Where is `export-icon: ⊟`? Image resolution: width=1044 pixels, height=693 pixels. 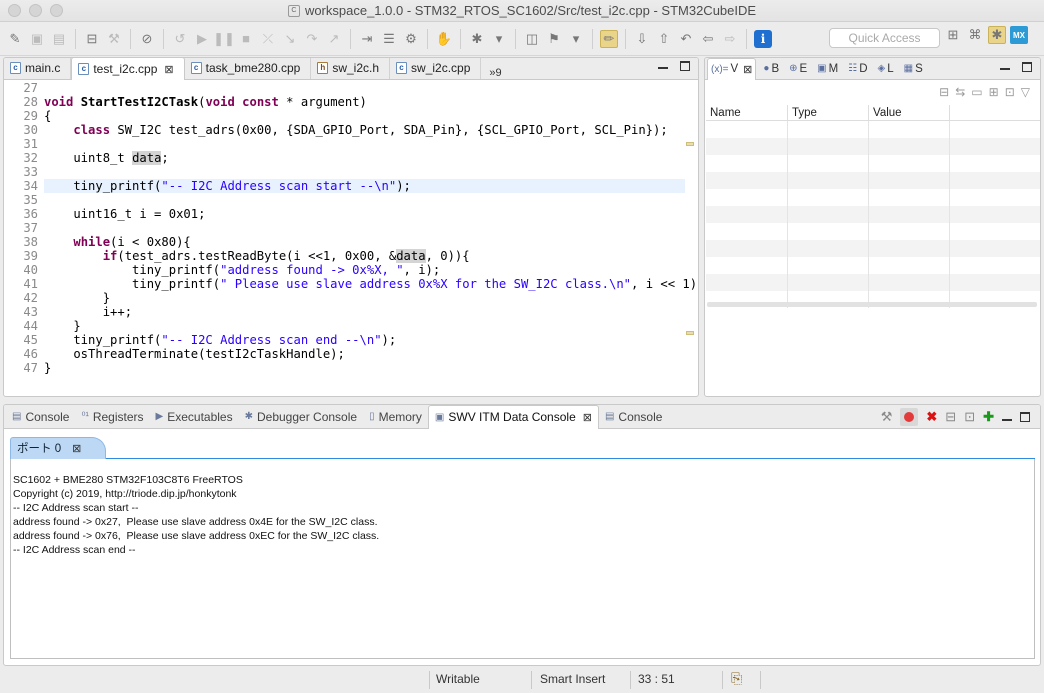
export-icon: ⊟ is located at coordinates (950, 417).